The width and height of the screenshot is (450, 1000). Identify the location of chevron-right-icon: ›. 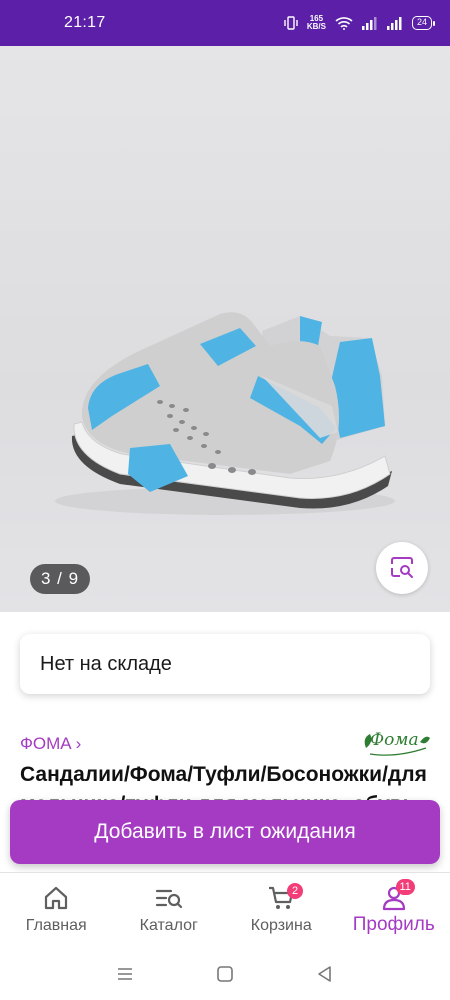
(78, 743).